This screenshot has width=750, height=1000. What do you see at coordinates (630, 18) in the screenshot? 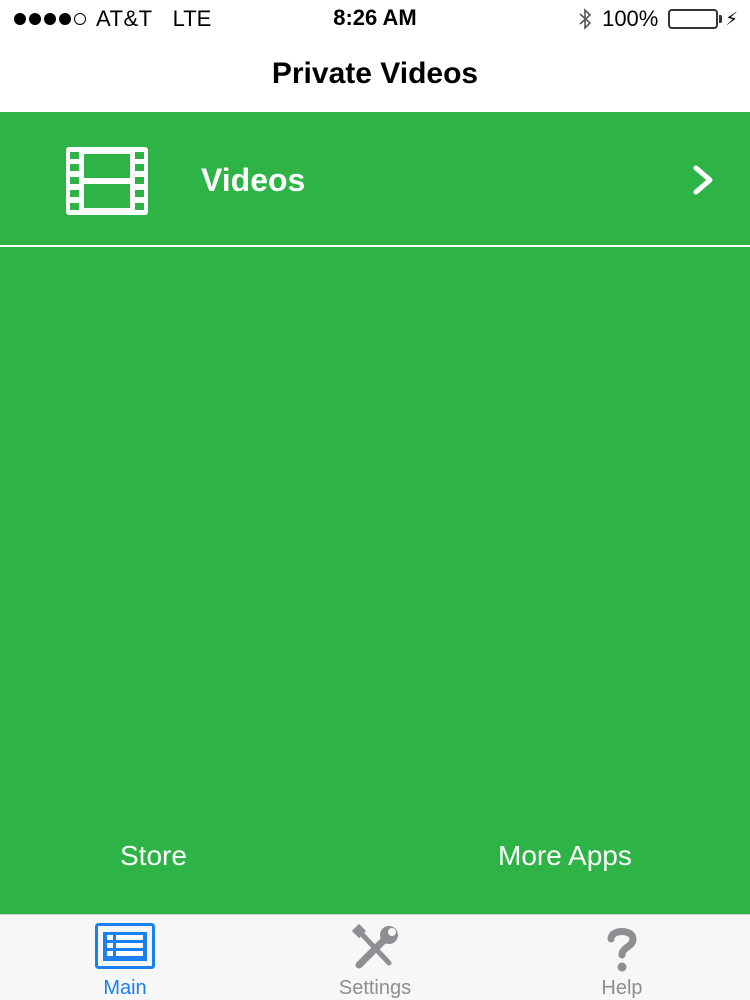
I see `battery-percent: 100%` at bounding box center [630, 18].